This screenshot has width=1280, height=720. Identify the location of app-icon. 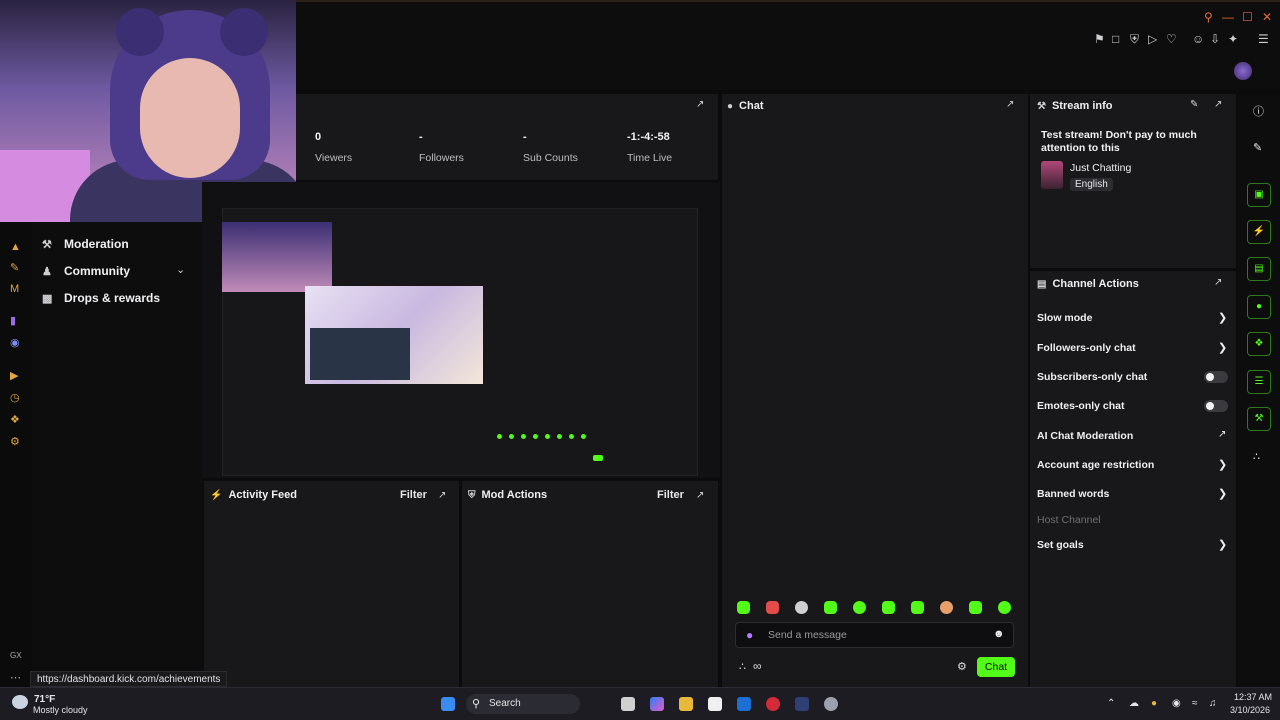
(802, 704).